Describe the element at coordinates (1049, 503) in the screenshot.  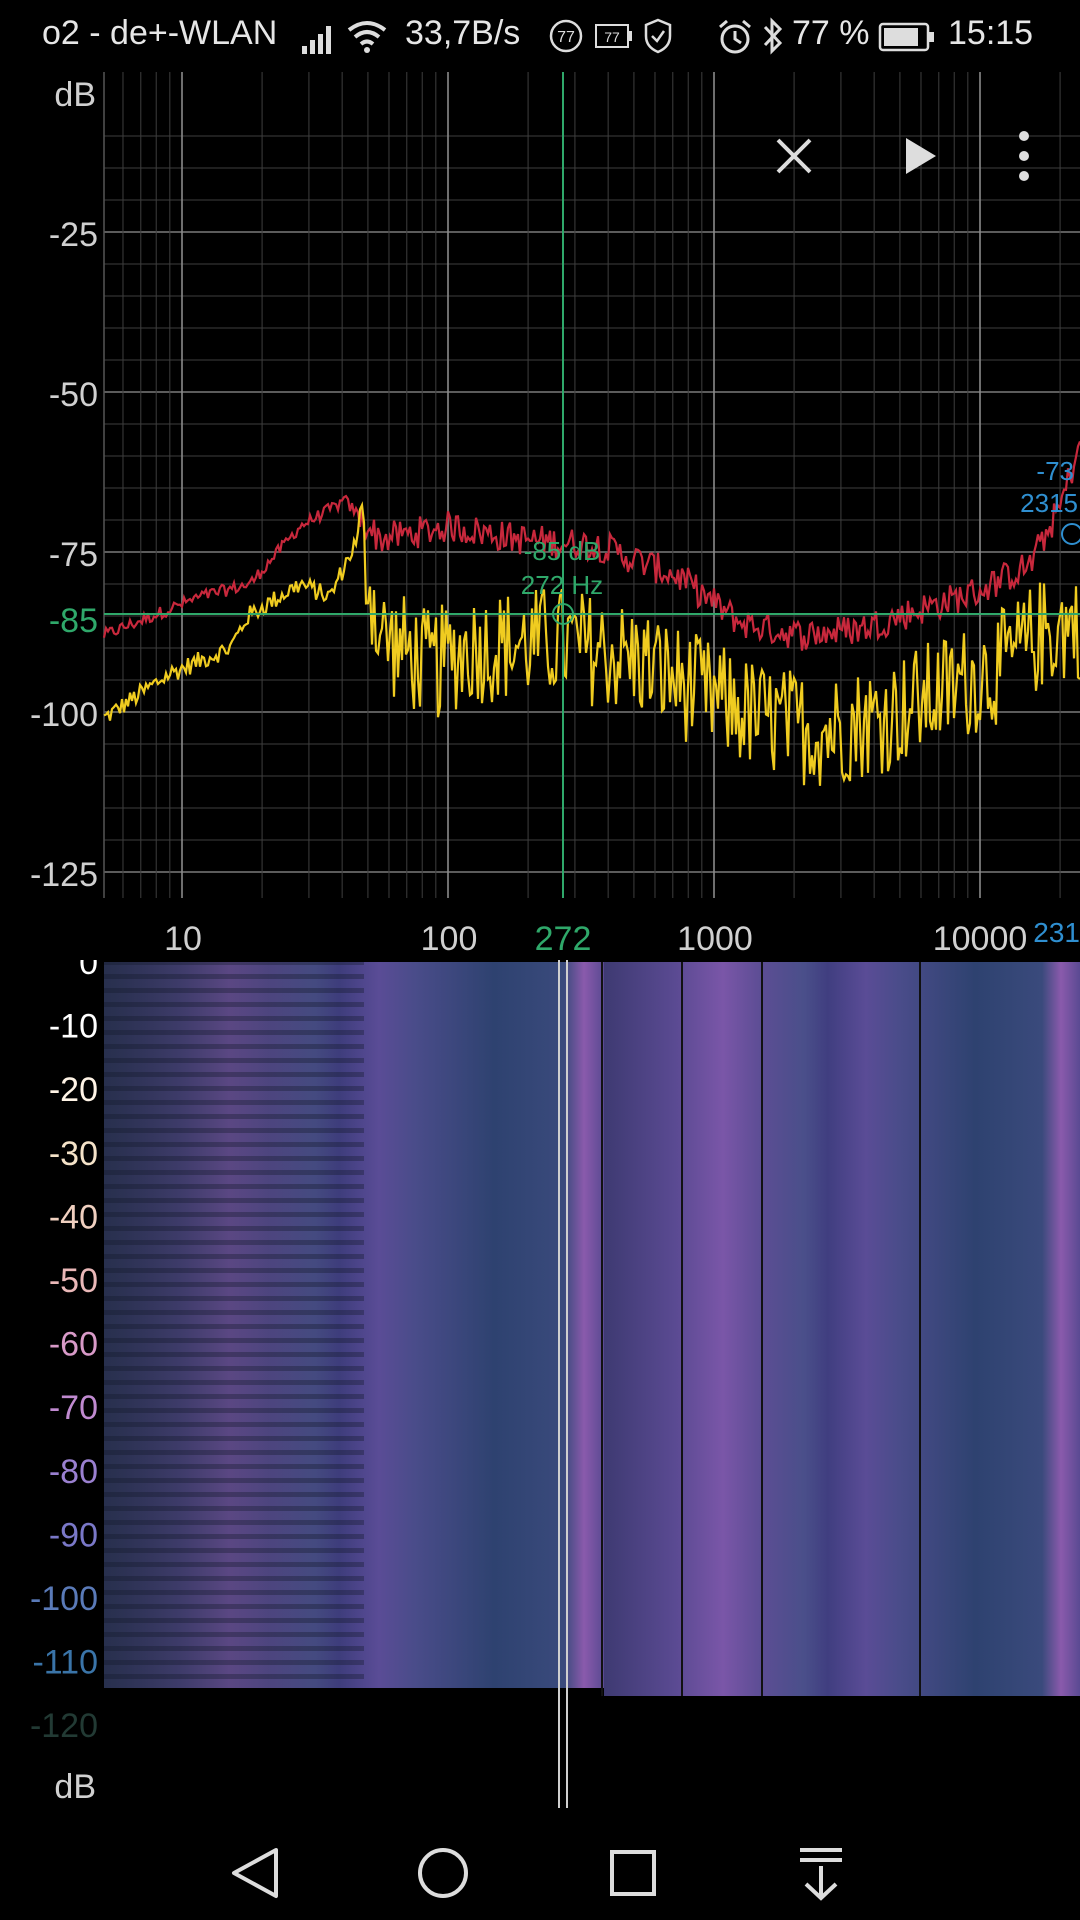
I see `peak-hz-label: 2315` at that location.